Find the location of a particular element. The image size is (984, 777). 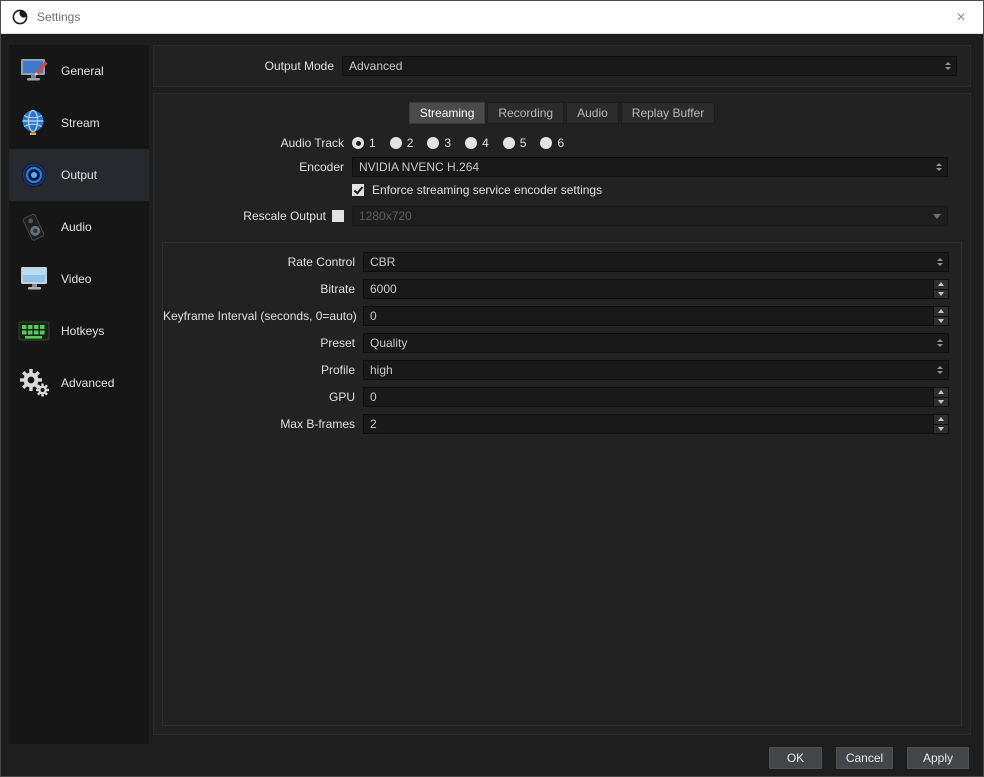

tab-recording: Recording is located at coordinates (526, 113).